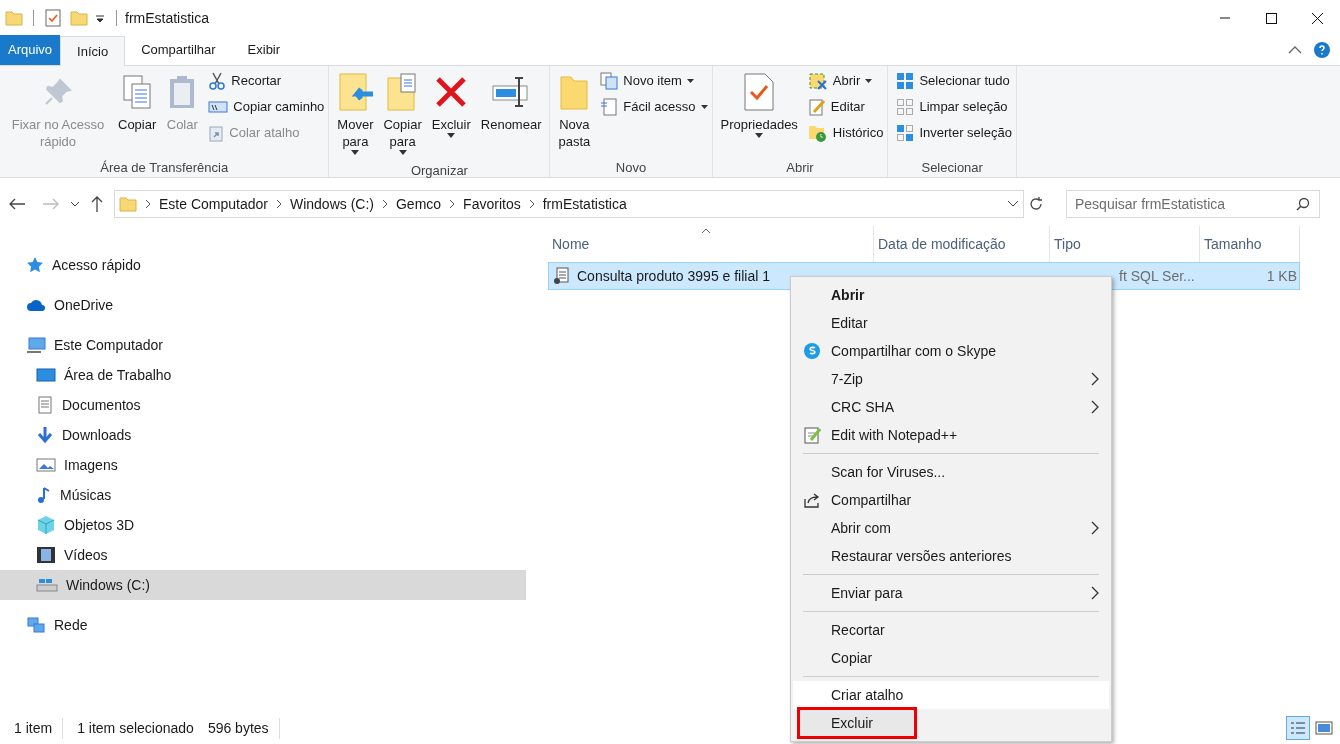 The width and height of the screenshot is (1340, 744). I want to click on ribbon-button: Copiar para, so click(402, 112).